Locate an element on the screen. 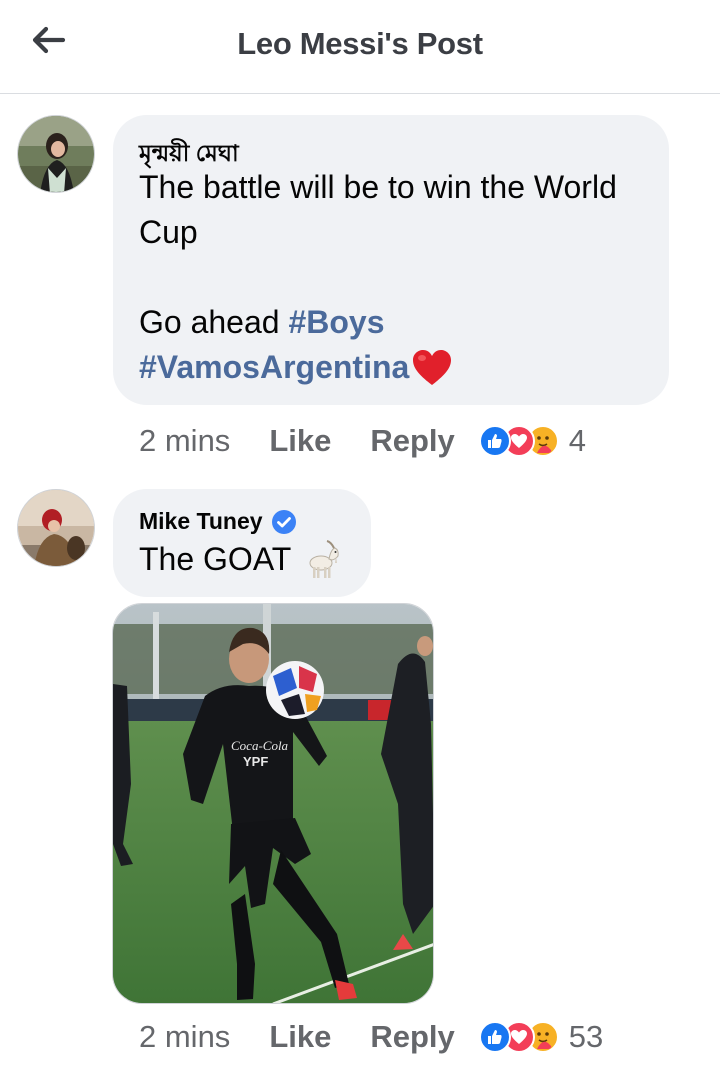 The image size is (720, 1075). reaction-count: 4 is located at coordinates (577, 440).